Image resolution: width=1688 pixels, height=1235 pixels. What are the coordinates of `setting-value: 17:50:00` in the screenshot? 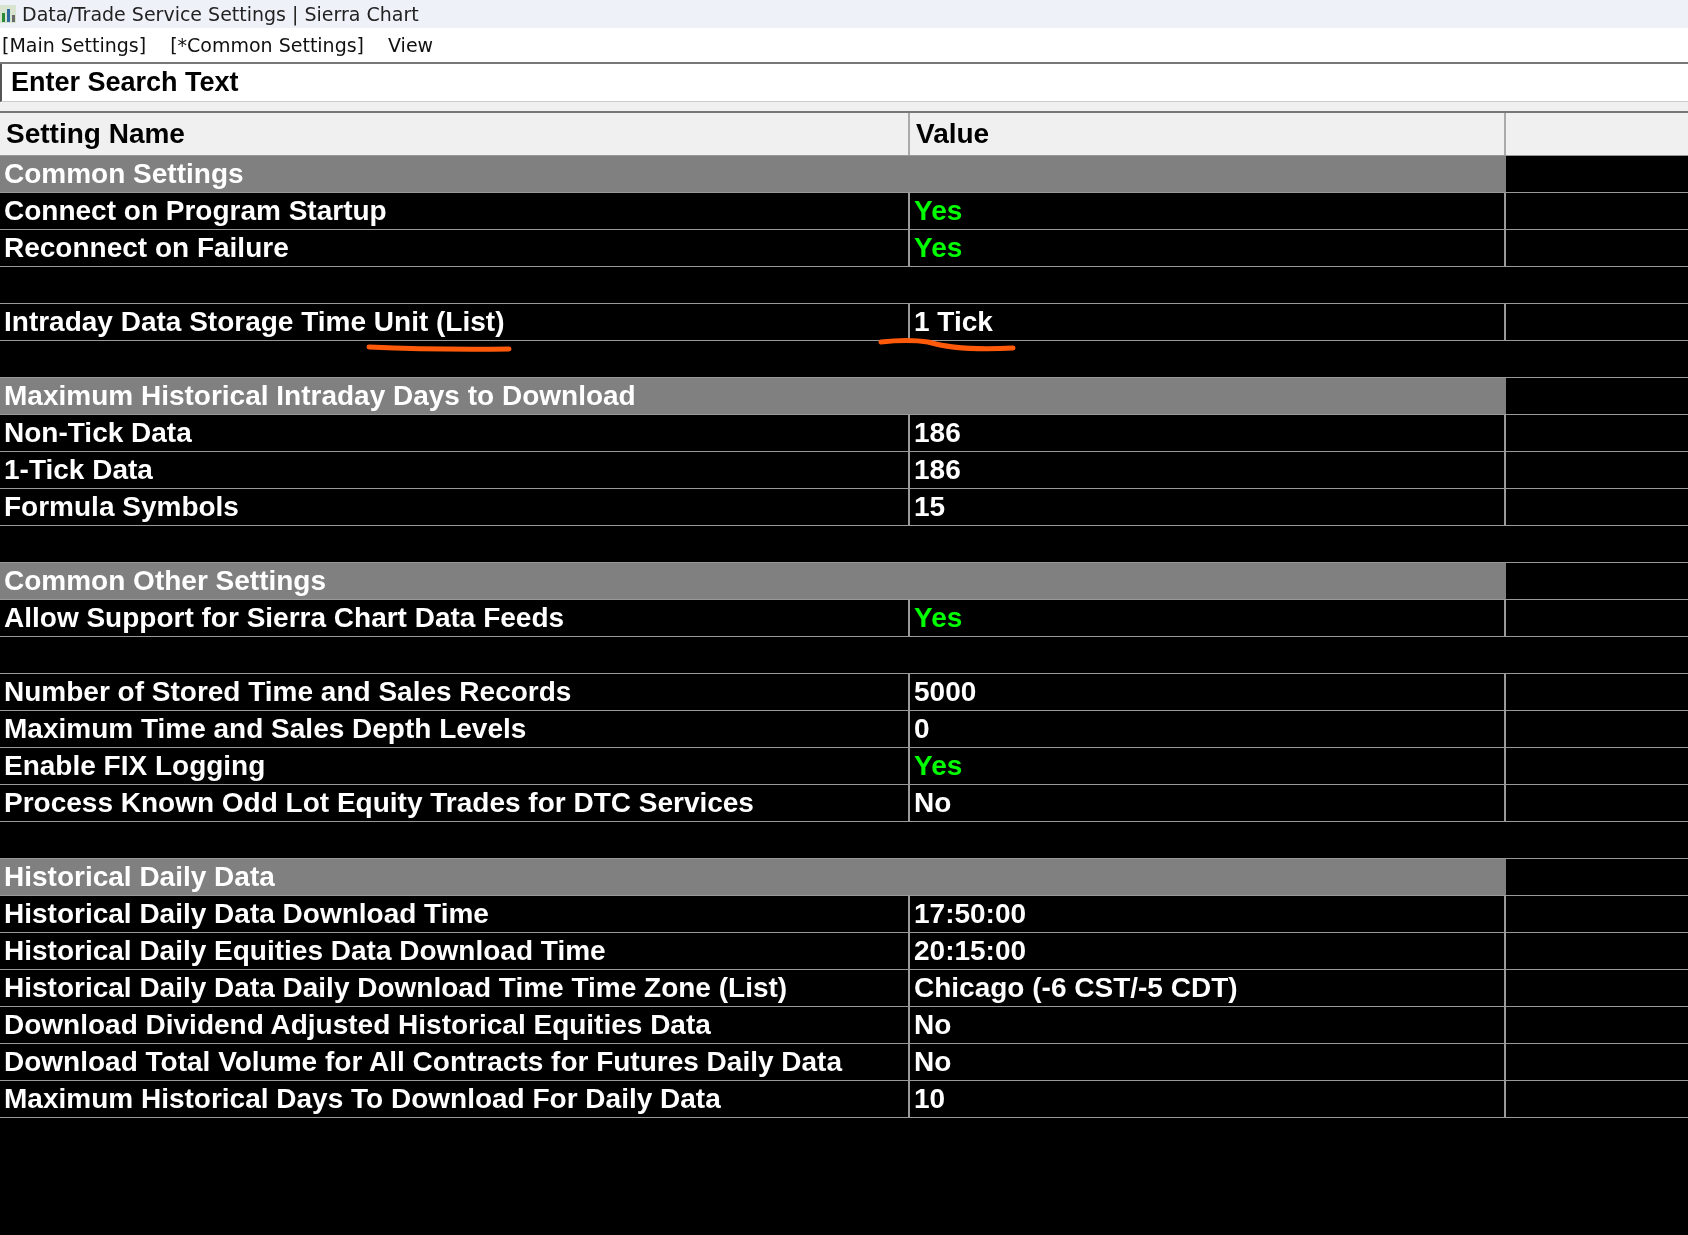 It's located at (1208, 914).